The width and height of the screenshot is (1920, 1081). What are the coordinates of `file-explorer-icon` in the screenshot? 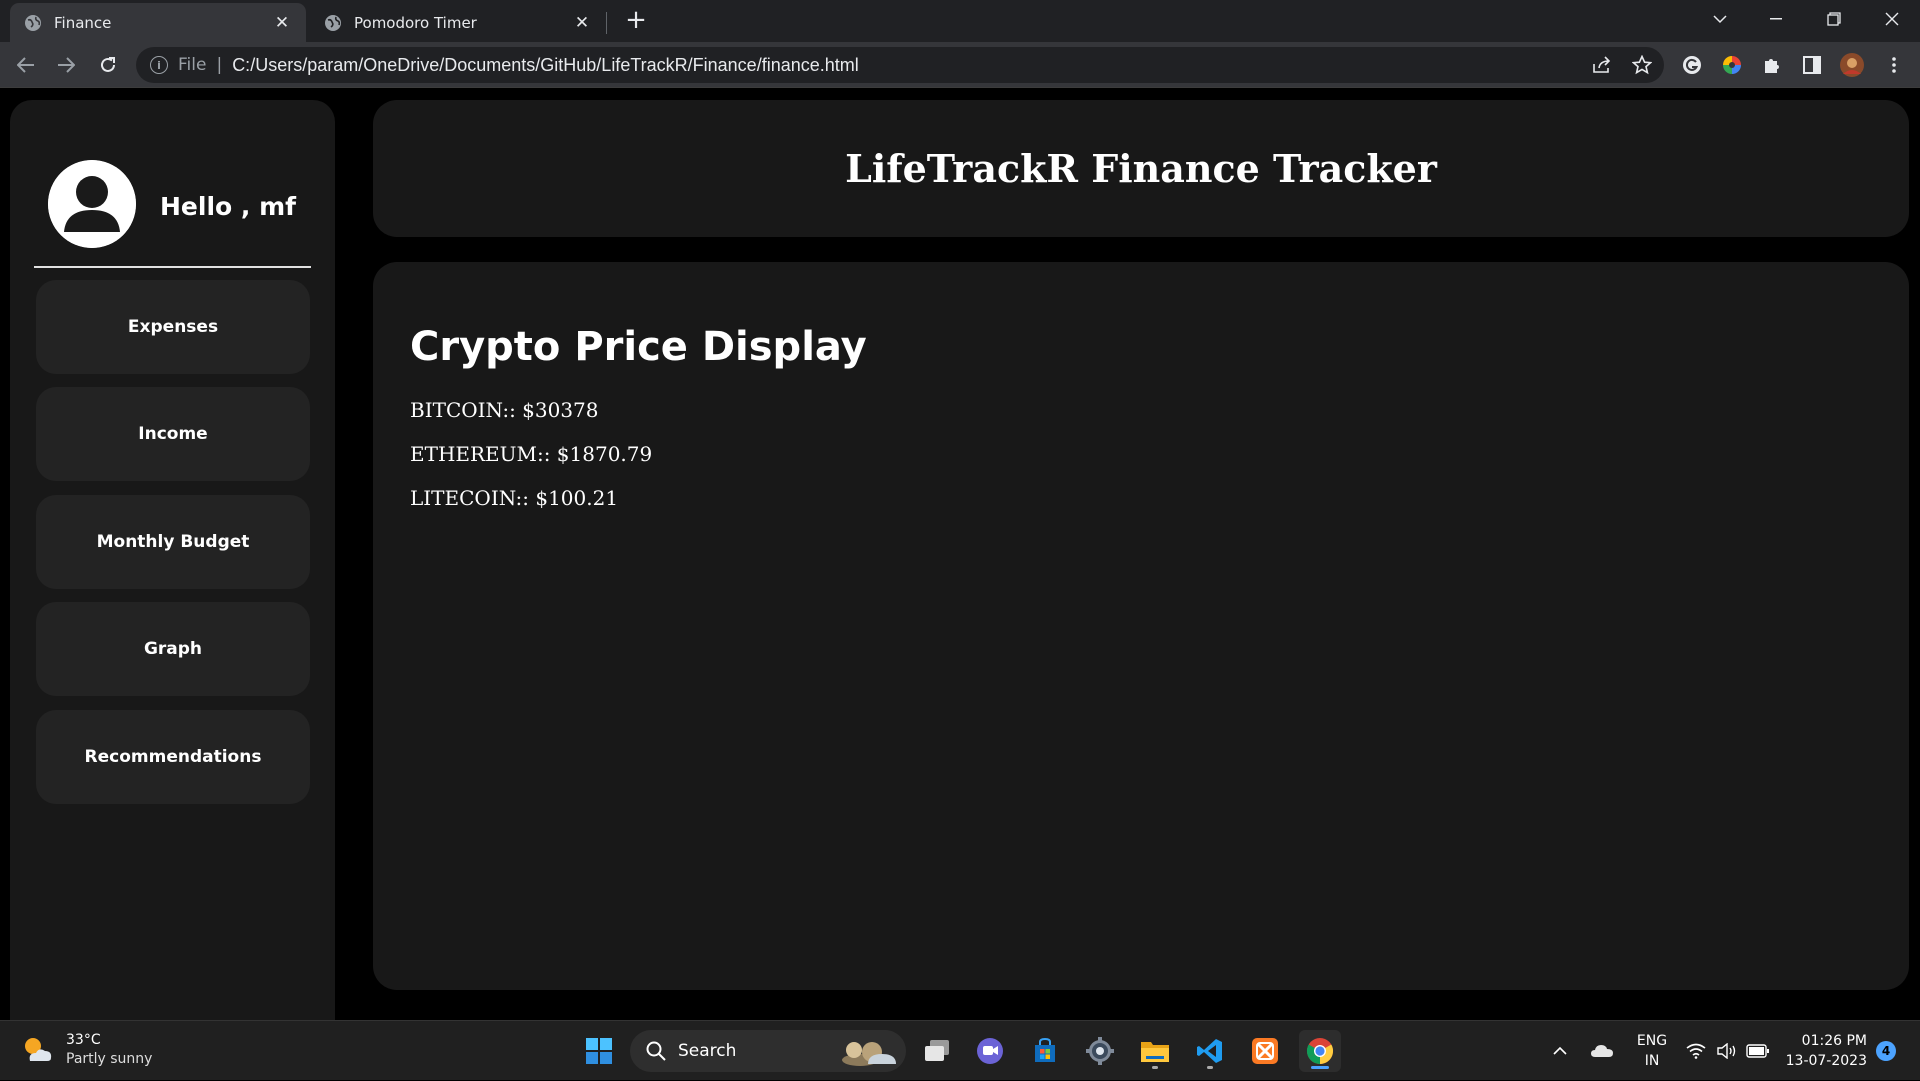 It's located at (1155, 1051).